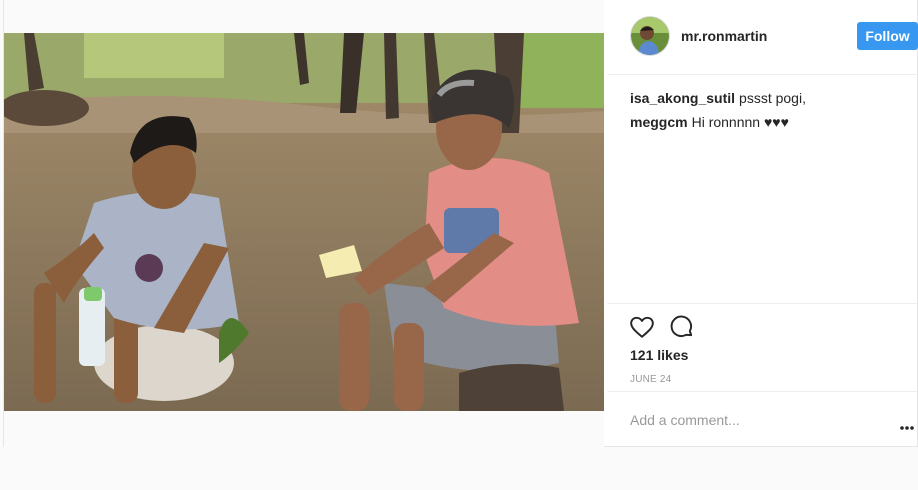 This screenshot has width=918, height=490. I want to click on more-options-icon, so click(907, 424).